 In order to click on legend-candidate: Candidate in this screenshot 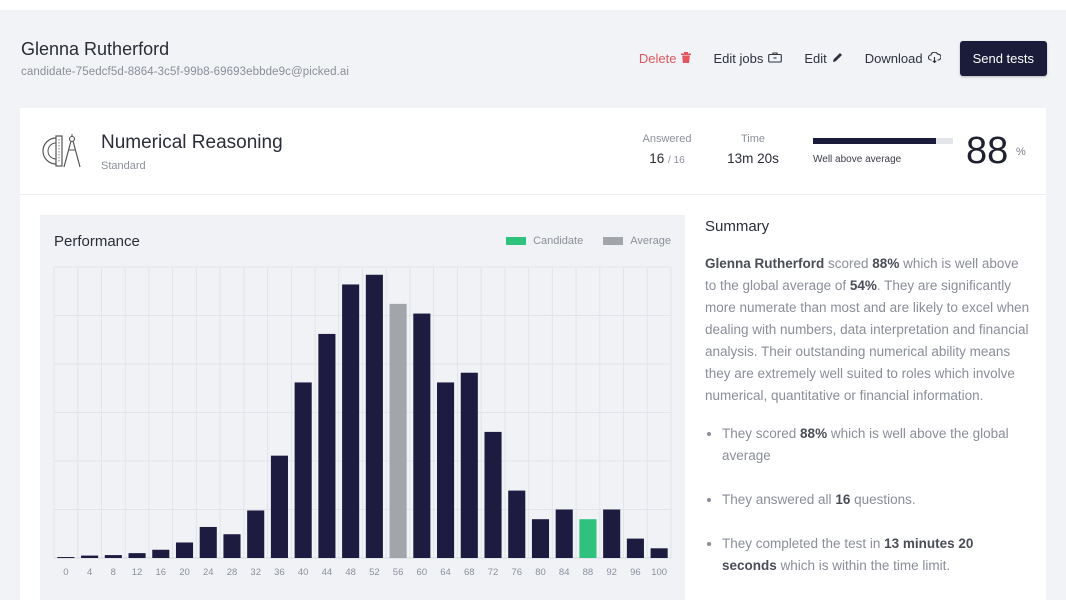, I will do `click(544, 241)`.